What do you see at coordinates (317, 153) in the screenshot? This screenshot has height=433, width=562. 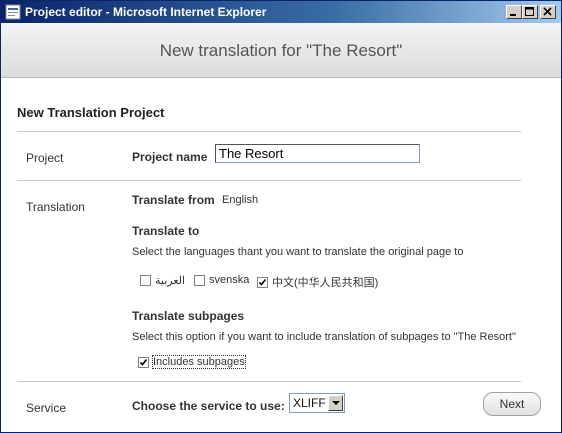 I see `project-name-input` at bounding box center [317, 153].